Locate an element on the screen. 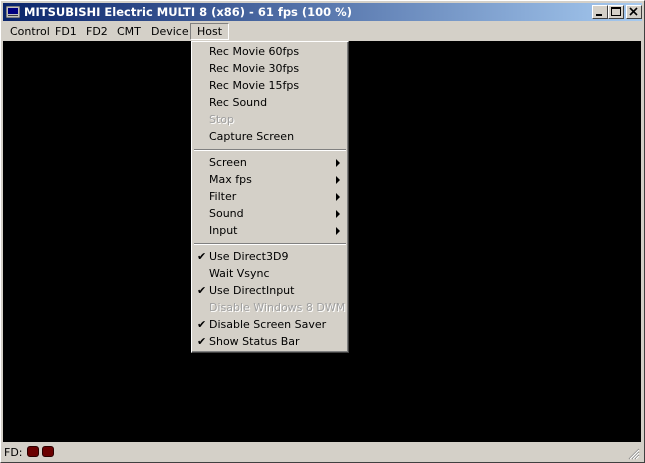  fd1-access-led is located at coordinates (33, 451).